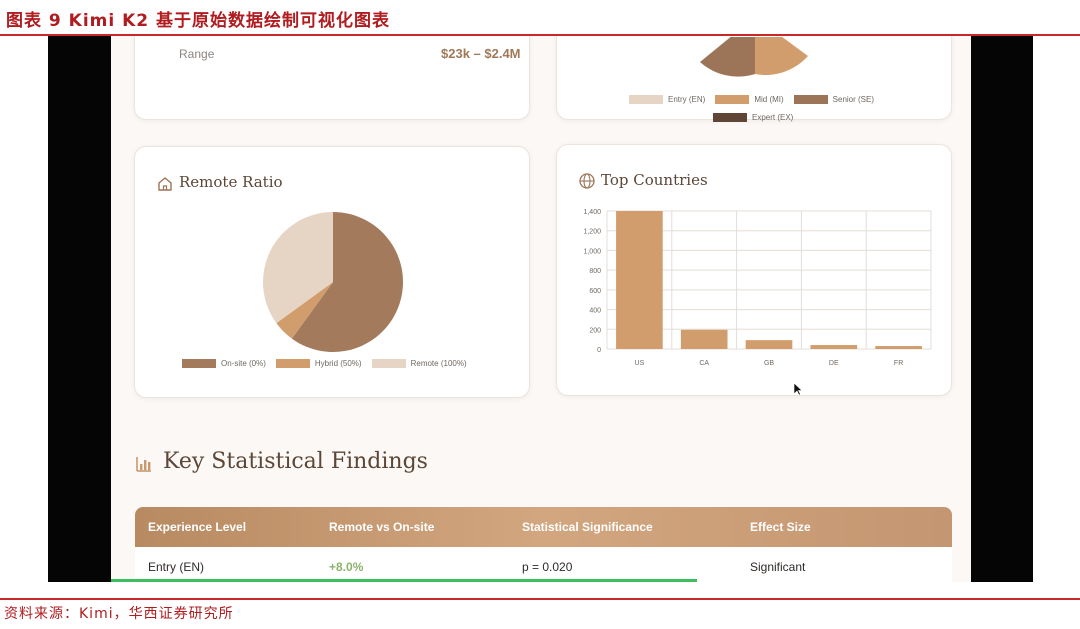  What do you see at coordinates (438, 363) in the screenshot?
I see `legend-remote-label: Remote (100%)` at bounding box center [438, 363].